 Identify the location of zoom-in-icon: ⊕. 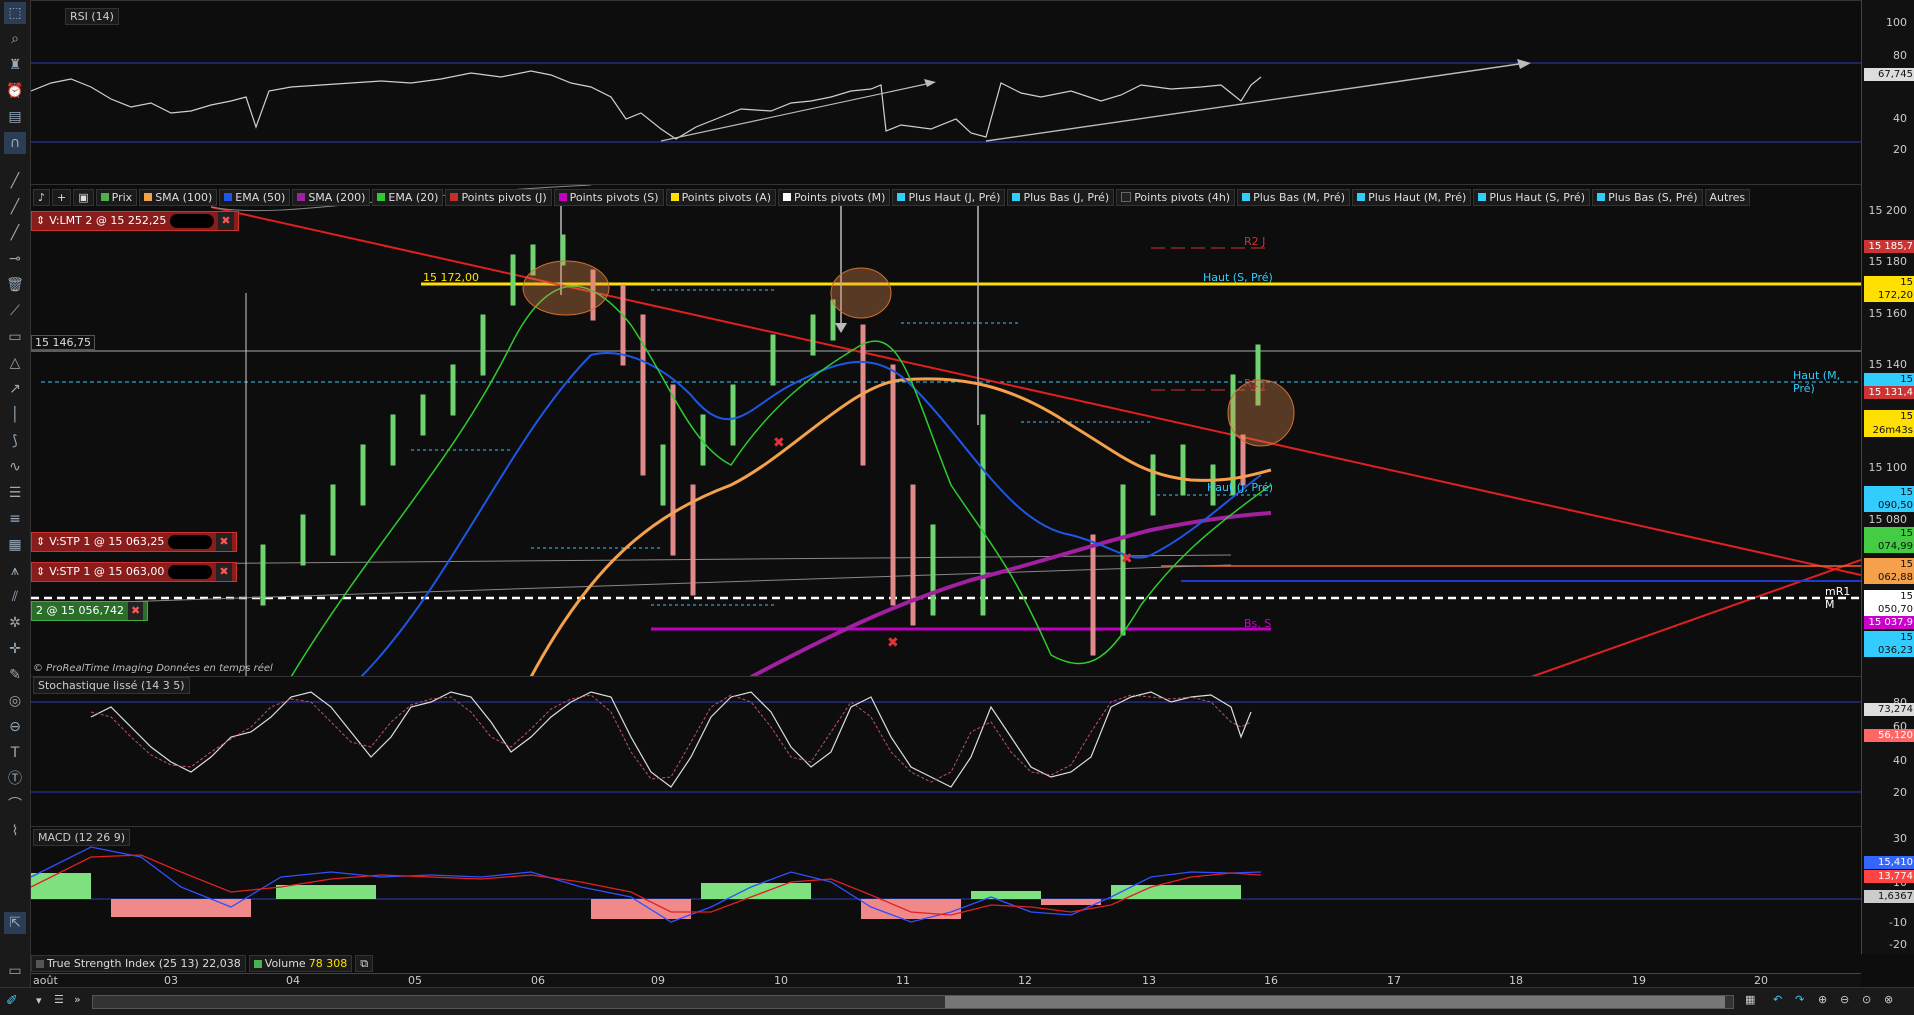
(1822, 999).